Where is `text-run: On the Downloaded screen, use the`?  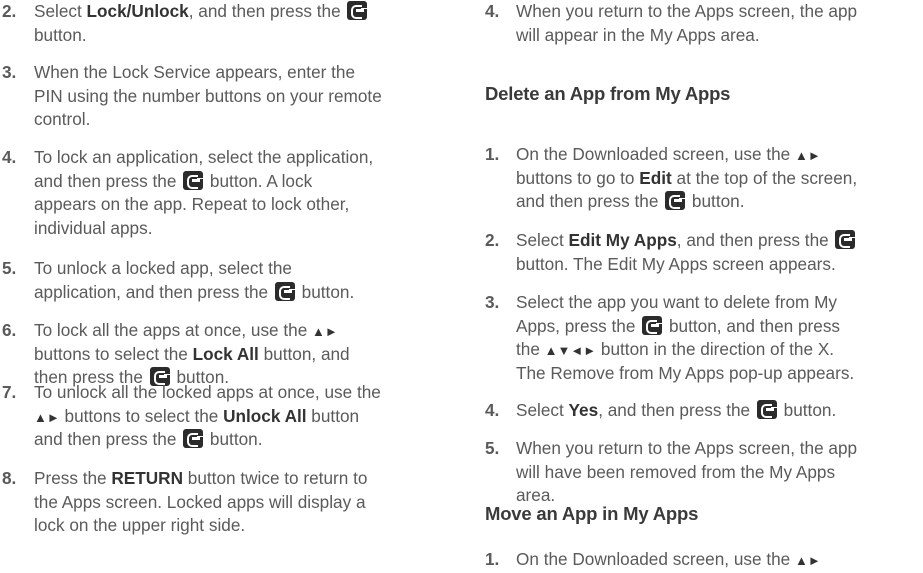 text-run: On the Downloaded screen, use the is located at coordinates (655, 559).